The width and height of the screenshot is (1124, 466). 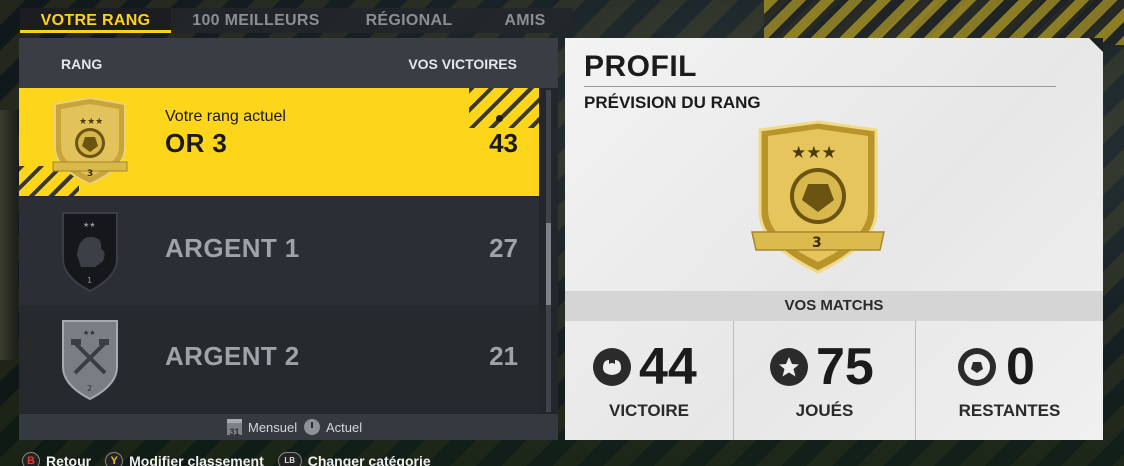 I want to click on rank-list-header: RANG VOS VICTOIRES, so click(x=288, y=63).